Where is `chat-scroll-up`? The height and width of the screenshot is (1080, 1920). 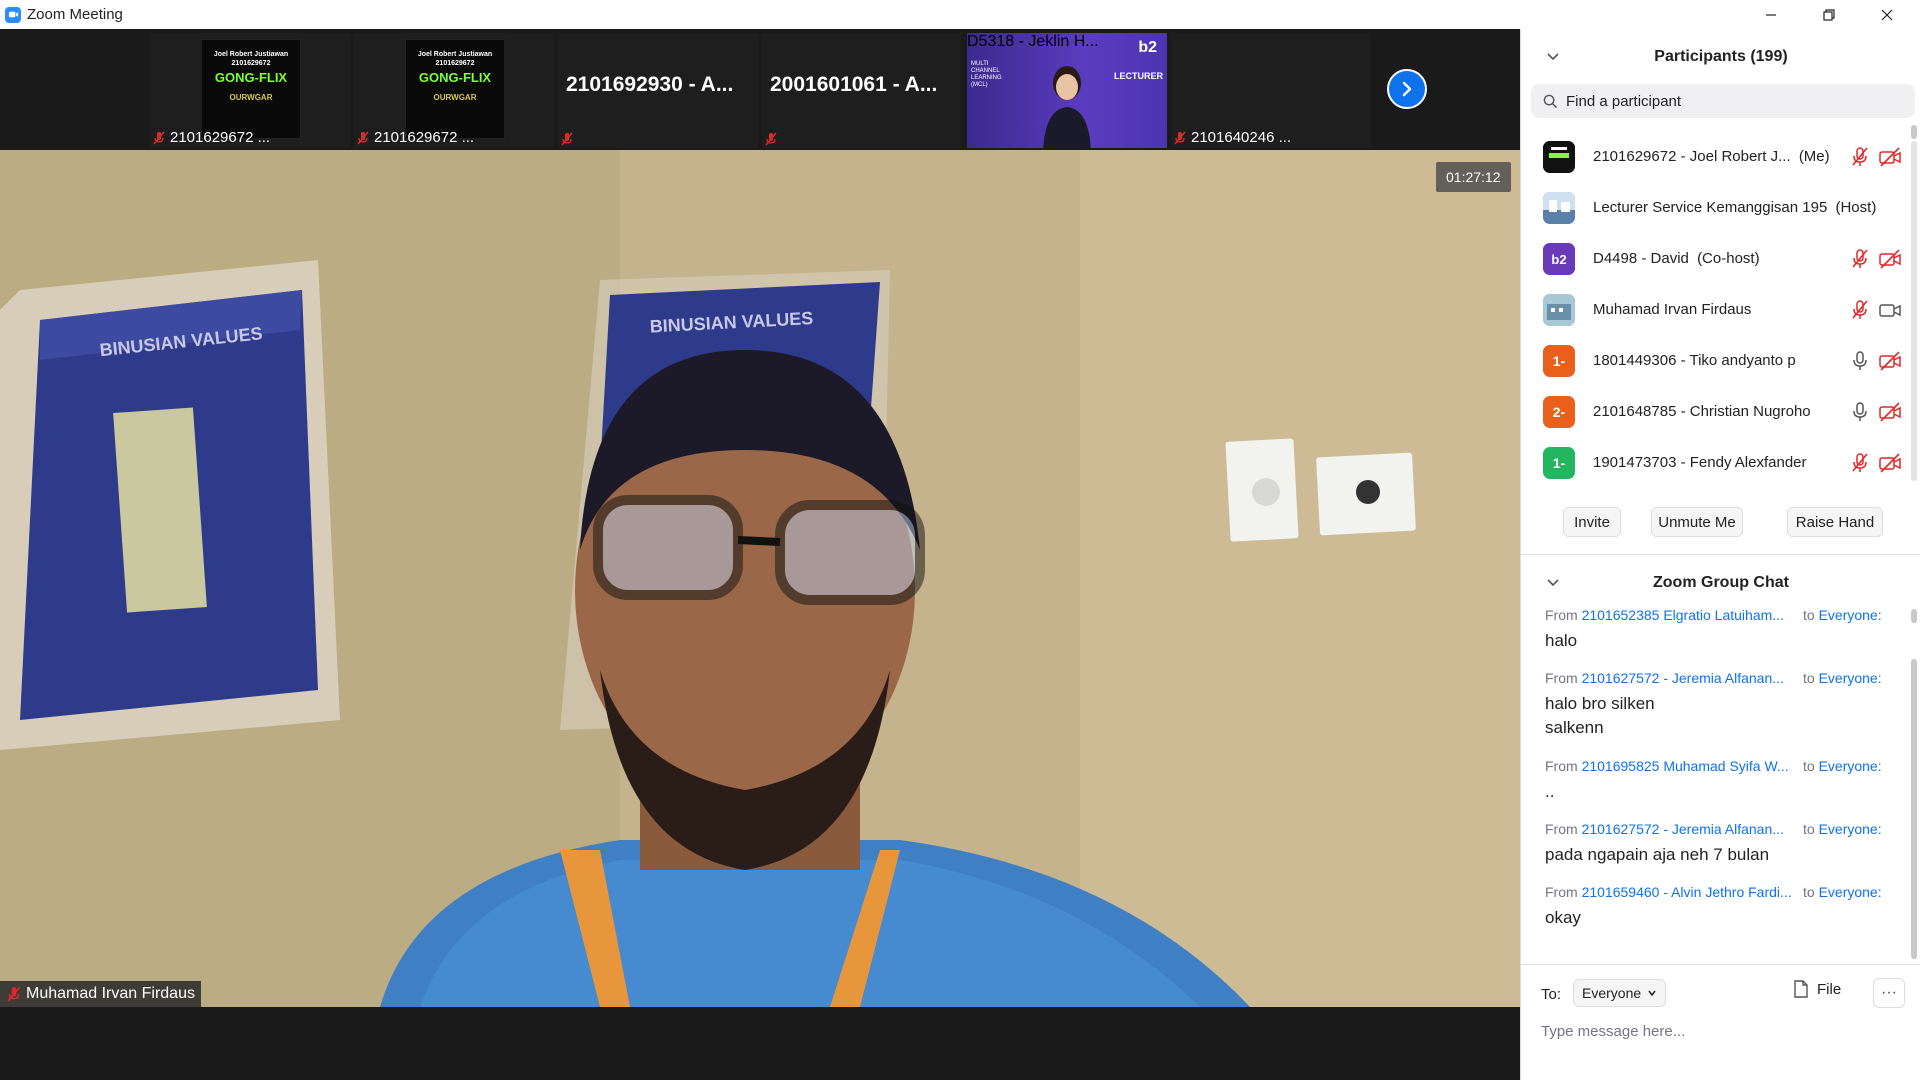
chat-scroll-up is located at coordinates (1914, 616).